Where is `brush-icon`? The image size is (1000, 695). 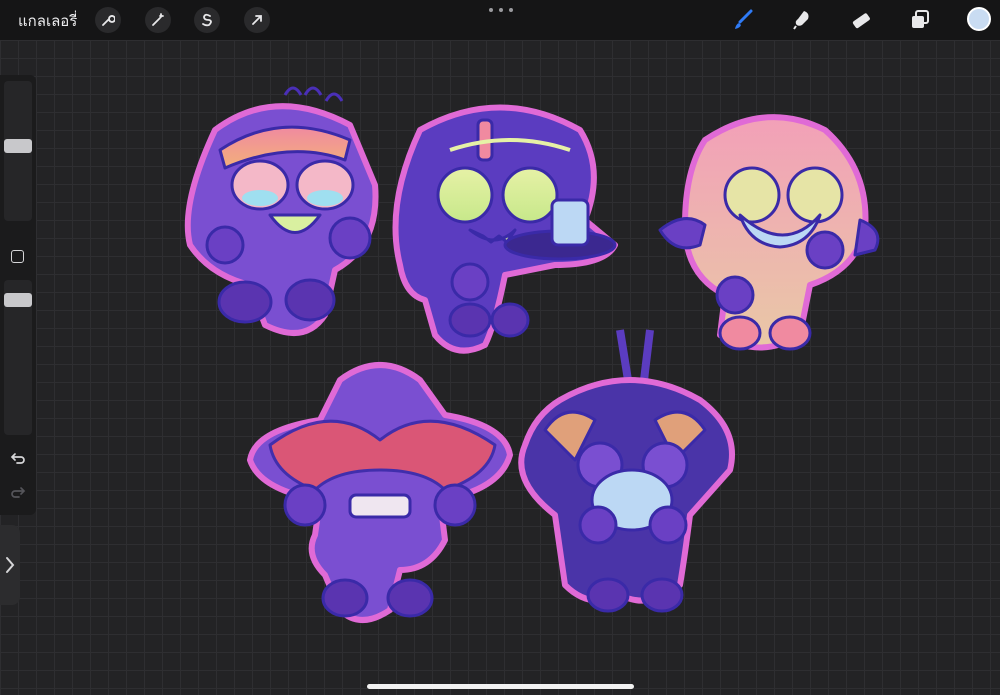 brush-icon is located at coordinates (743, 20).